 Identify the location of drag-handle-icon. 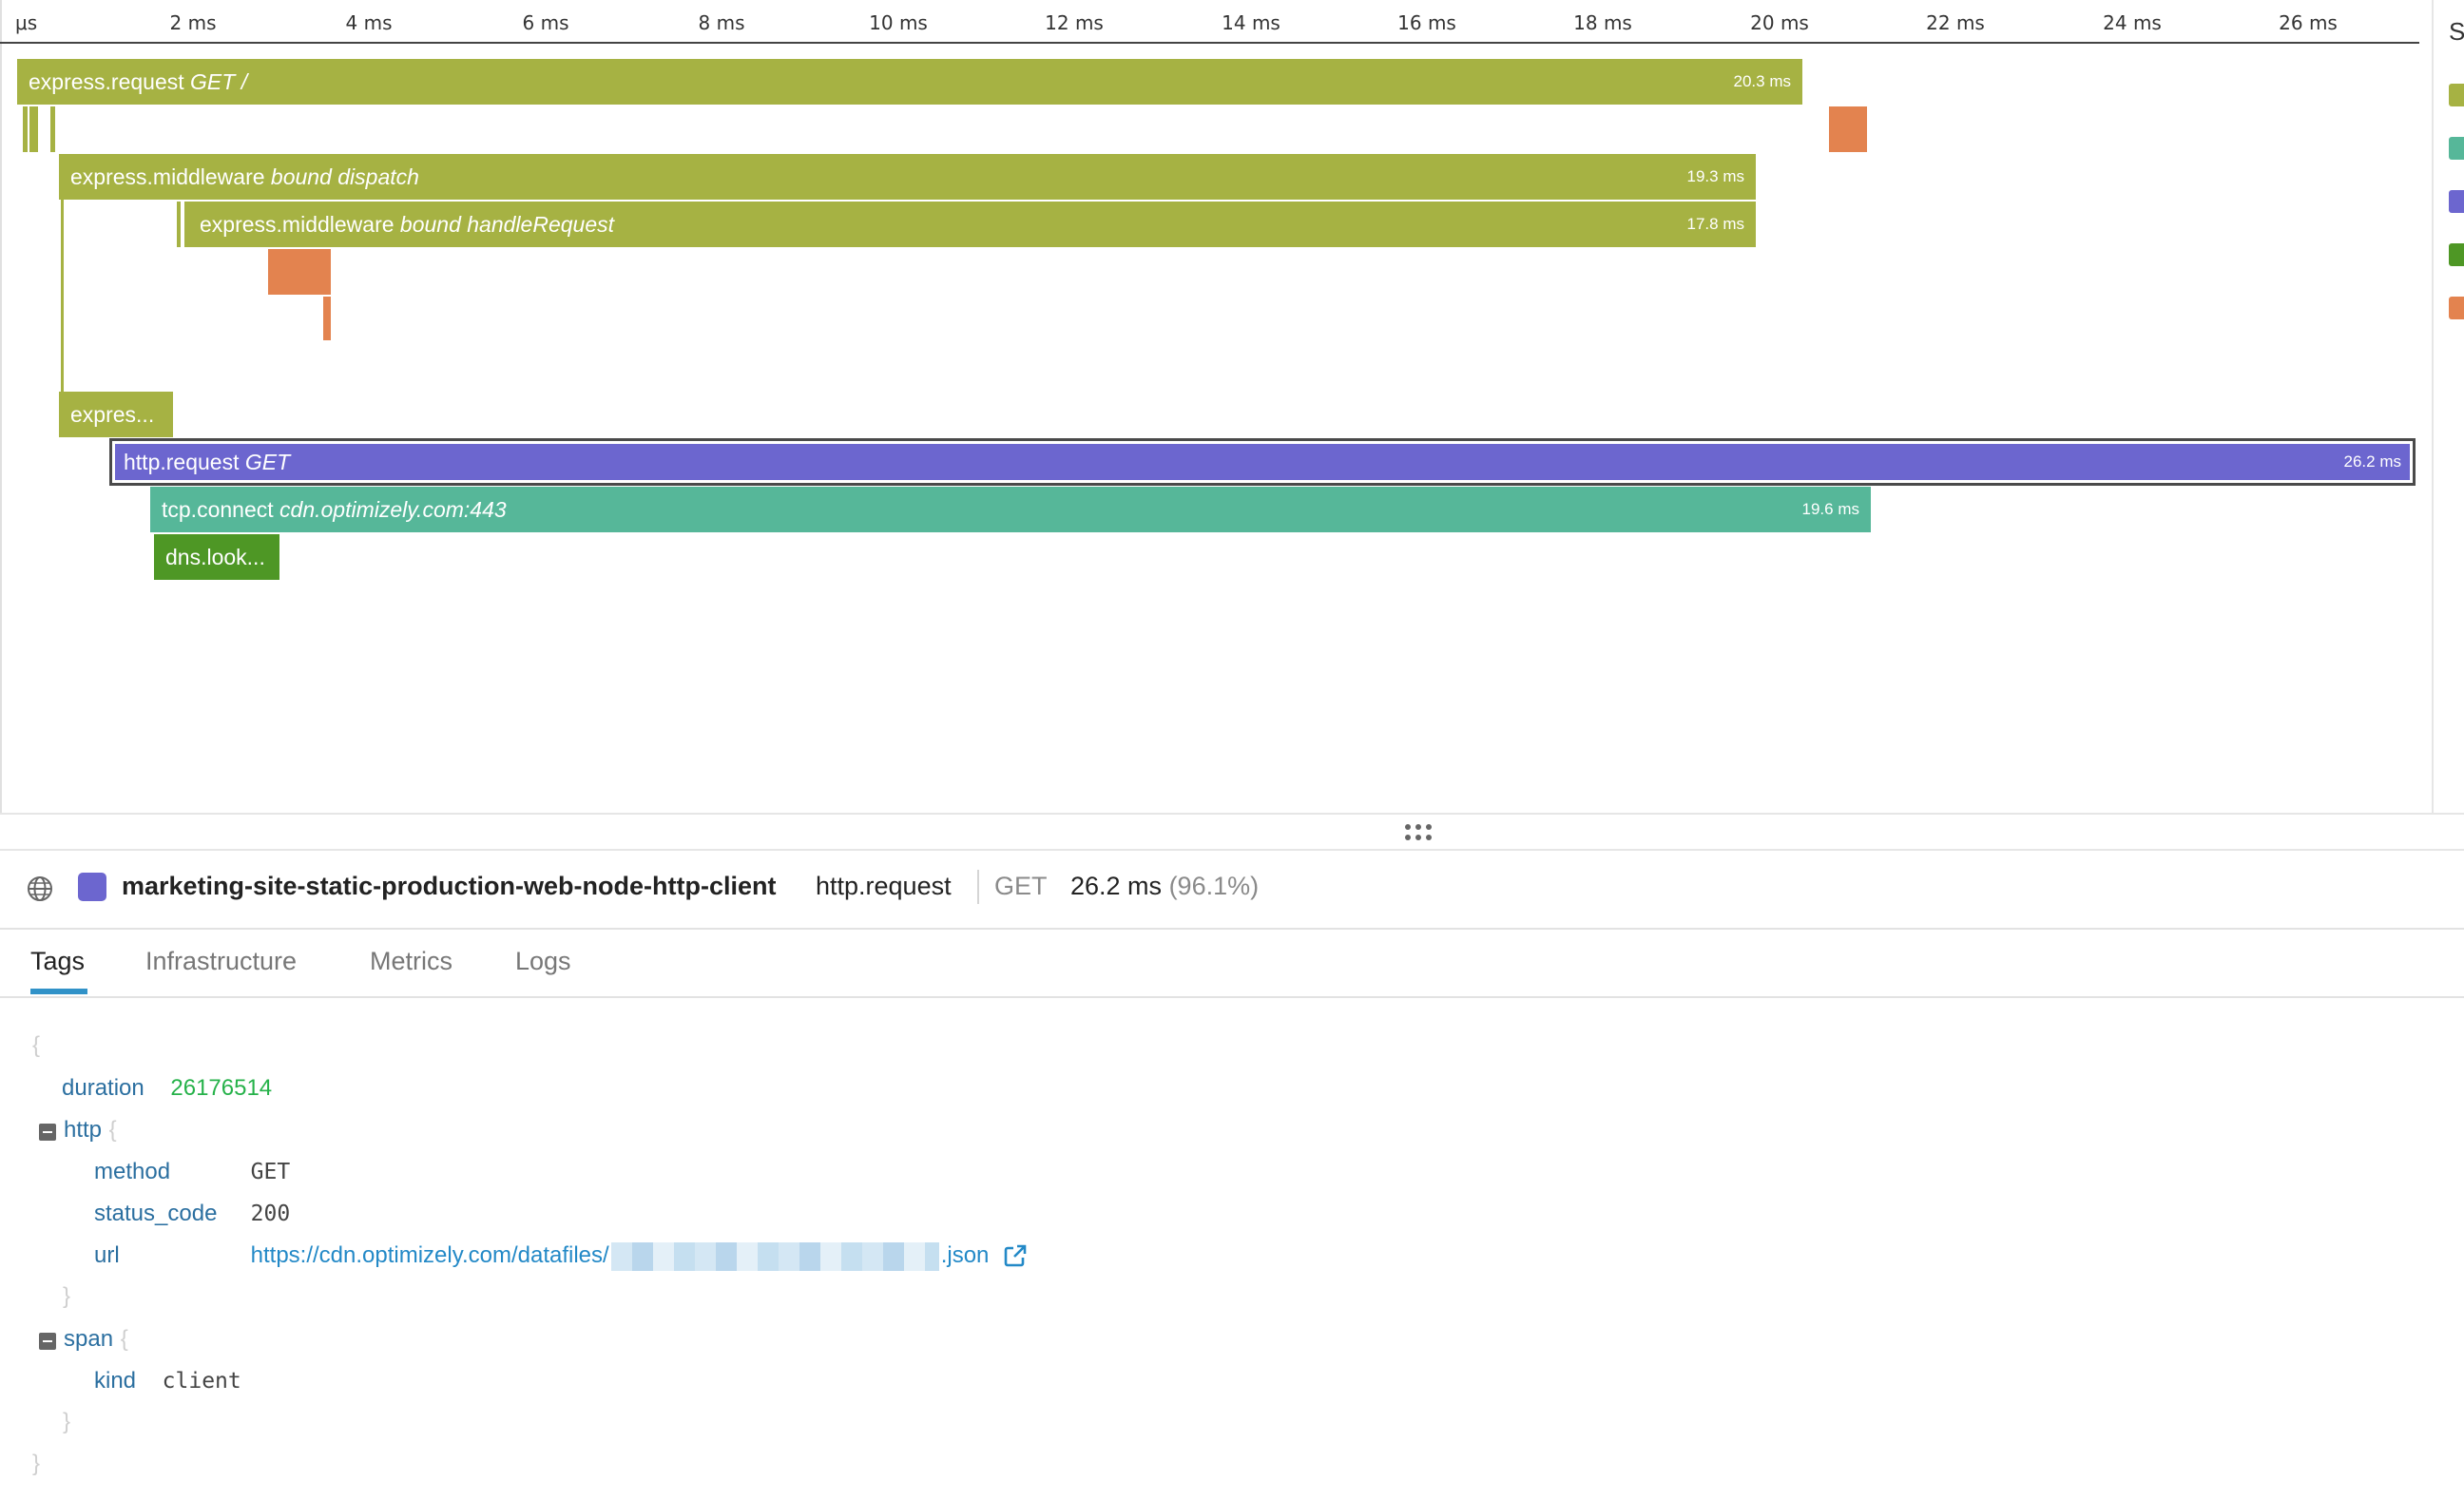
(1419, 833).